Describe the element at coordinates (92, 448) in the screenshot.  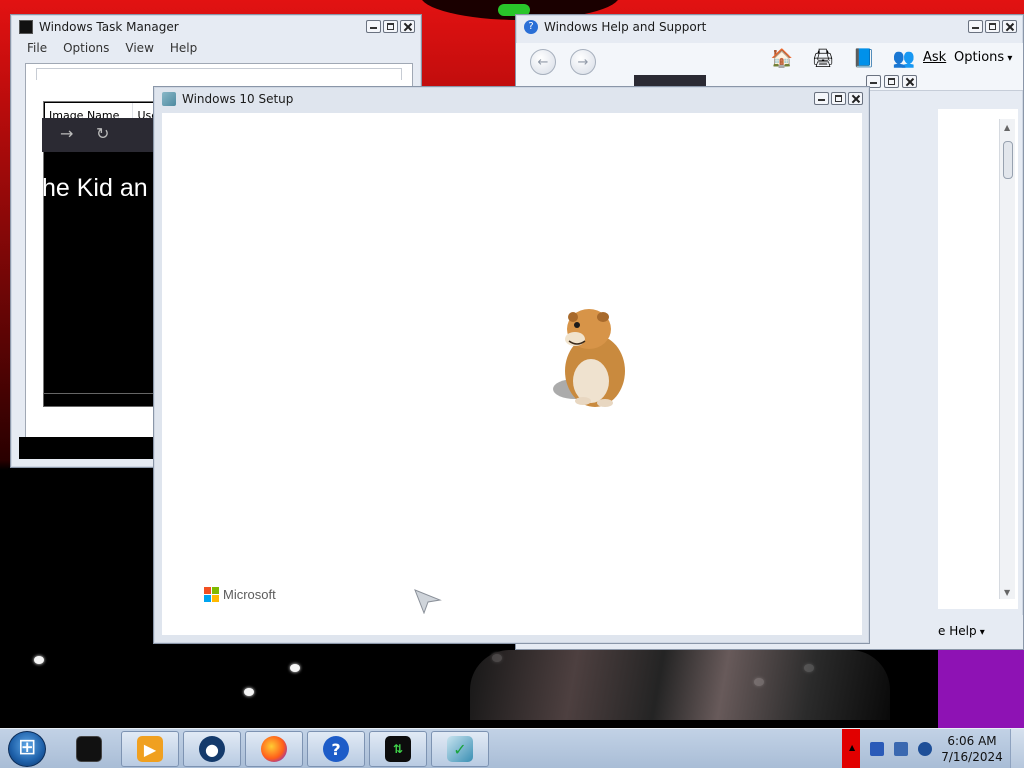
I see `task-manager-status-area` at that location.